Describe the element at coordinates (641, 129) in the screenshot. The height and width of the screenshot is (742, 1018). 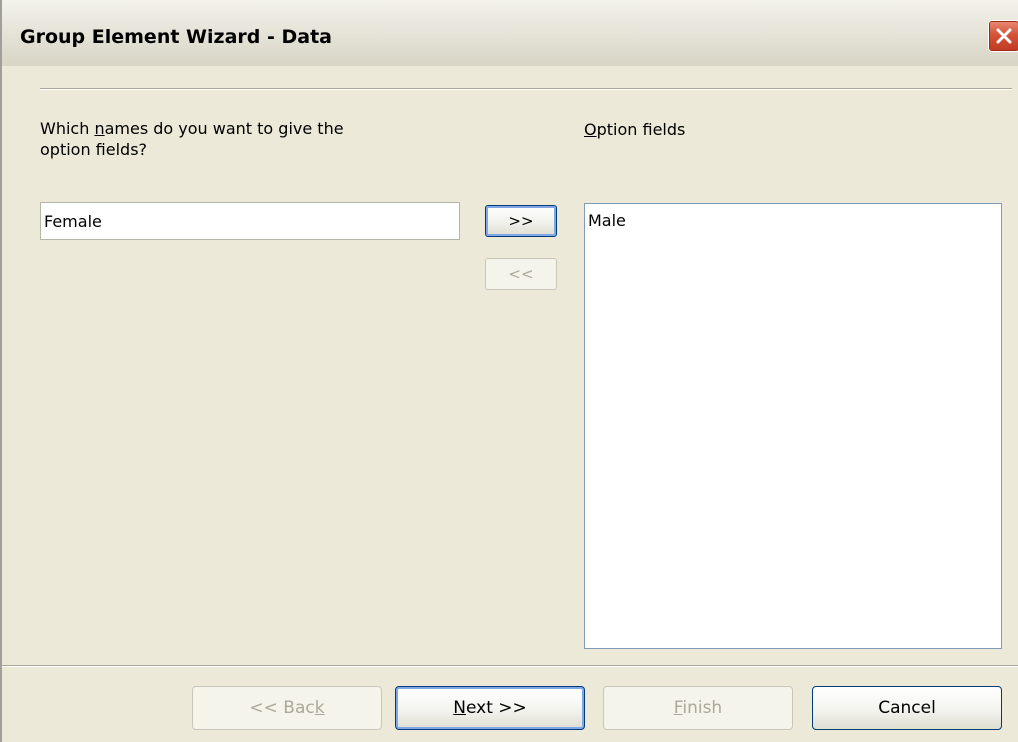
I see `option-fields-label-text: ption fields` at that location.